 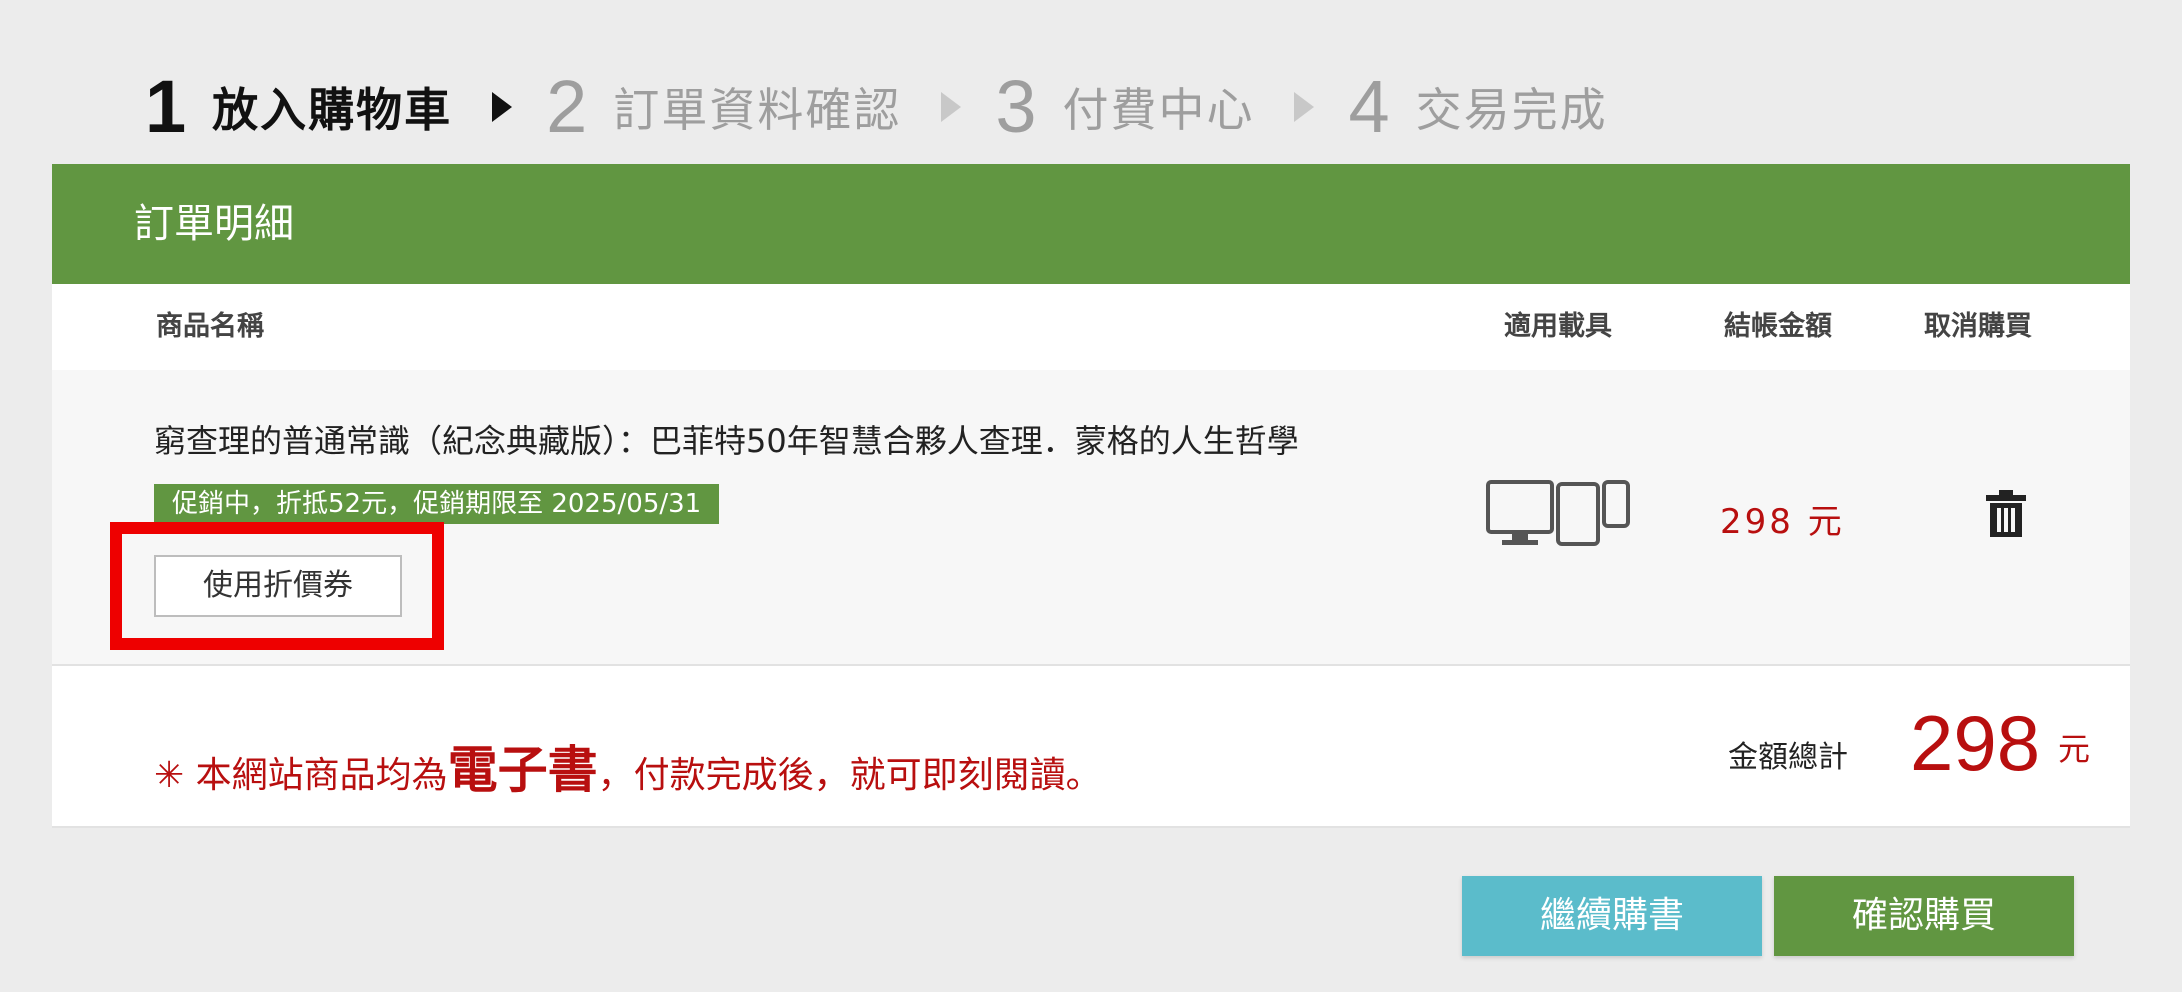 I want to click on checkout-steps: 1 放入購物車 2 訂單資料確認 3 付費中心 4 交易完成, so click(x=876, y=107).